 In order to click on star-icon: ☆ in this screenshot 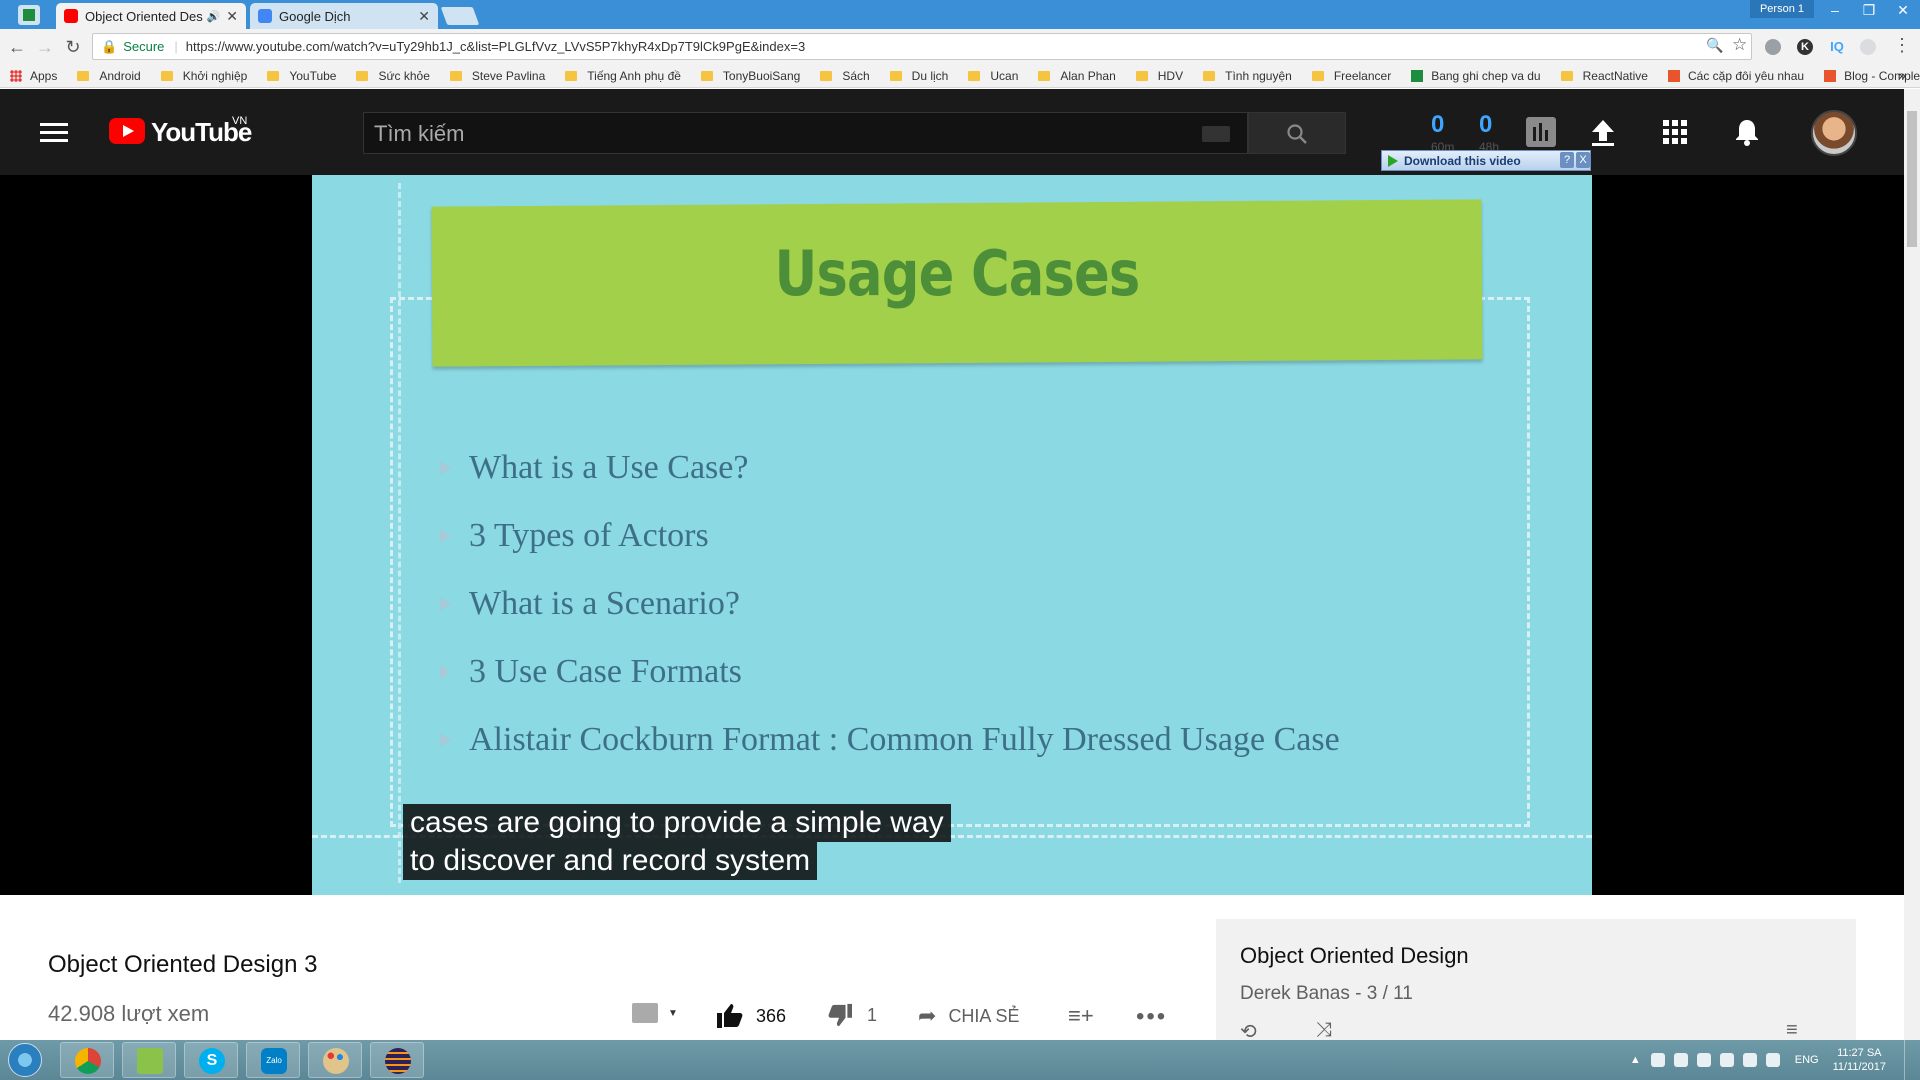, I will do `click(1739, 45)`.